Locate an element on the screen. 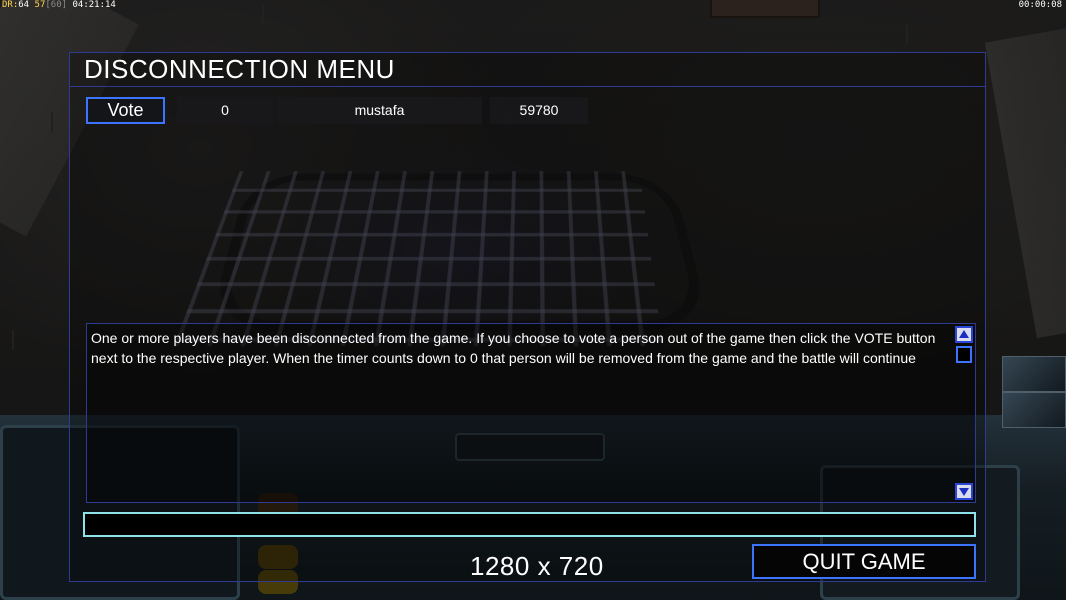 The image size is (1066, 600). scroll-thumb is located at coordinates (964, 354).